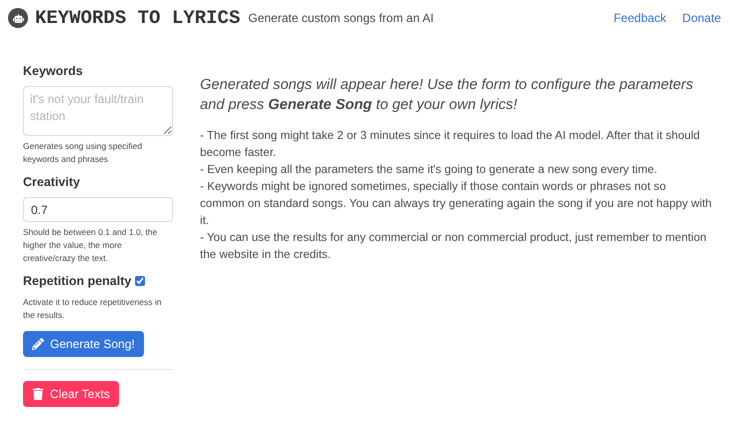 This screenshot has width=730, height=437. What do you see at coordinates (341, 18) in the screenshot?
I see `app-subtitle: Generate custom songs from an AI` at bounding box center [341, 18].